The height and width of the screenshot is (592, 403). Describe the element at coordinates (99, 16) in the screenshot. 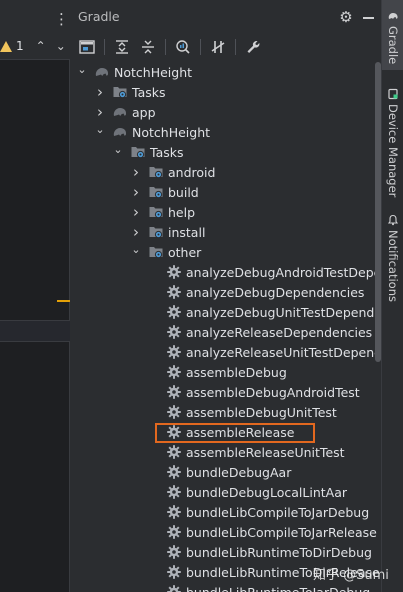

I see `panel-title: Gradle` at that location.